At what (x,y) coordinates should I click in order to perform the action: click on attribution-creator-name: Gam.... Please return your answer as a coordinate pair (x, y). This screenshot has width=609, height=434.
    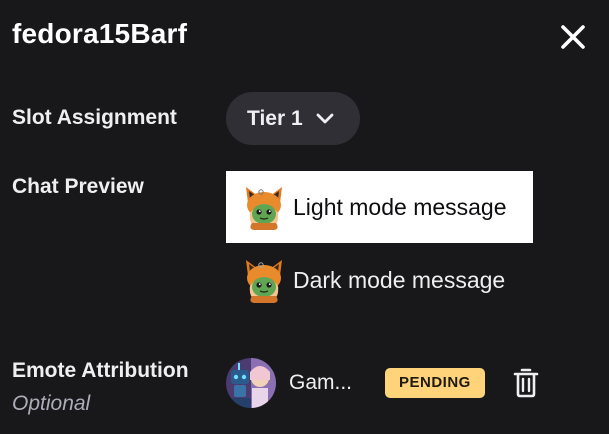
    Looking at the image, I should click on (330, 383).